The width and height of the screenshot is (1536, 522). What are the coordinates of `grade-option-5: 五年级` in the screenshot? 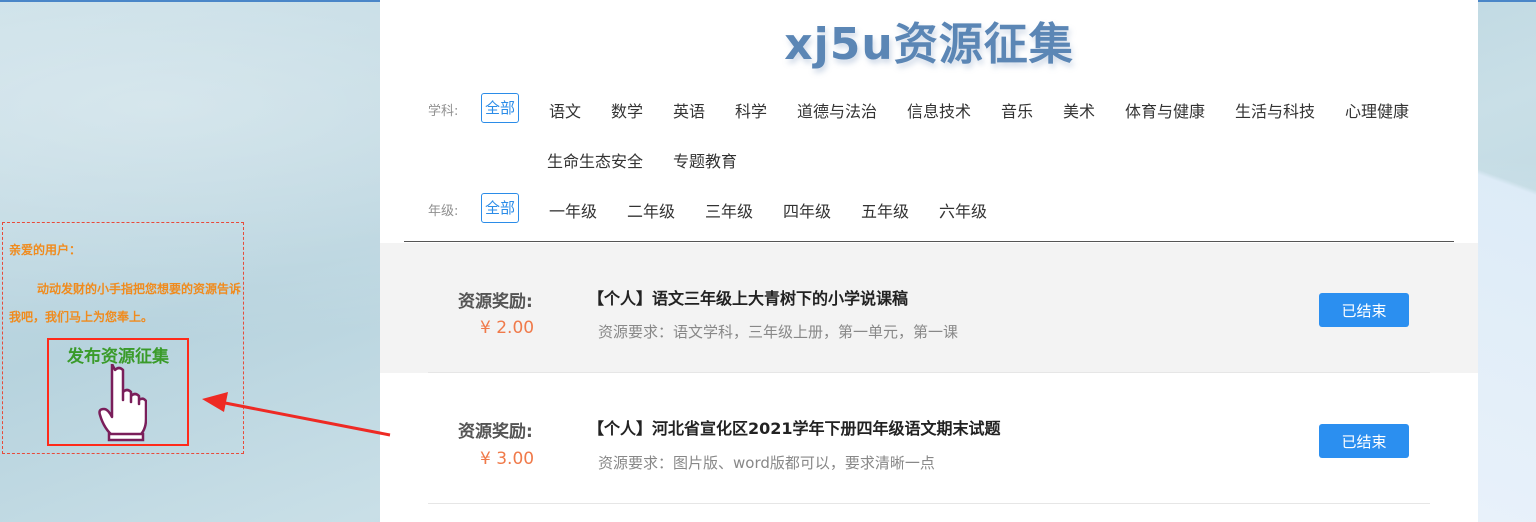 It's located at (885, 210).